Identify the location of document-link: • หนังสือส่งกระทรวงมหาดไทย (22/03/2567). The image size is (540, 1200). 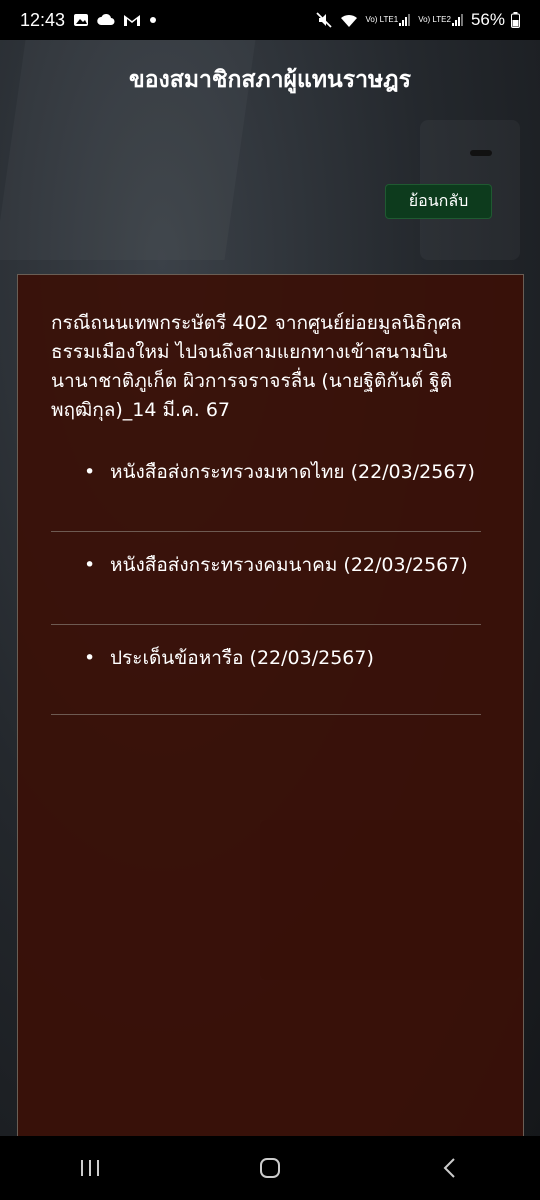
(266, 472).